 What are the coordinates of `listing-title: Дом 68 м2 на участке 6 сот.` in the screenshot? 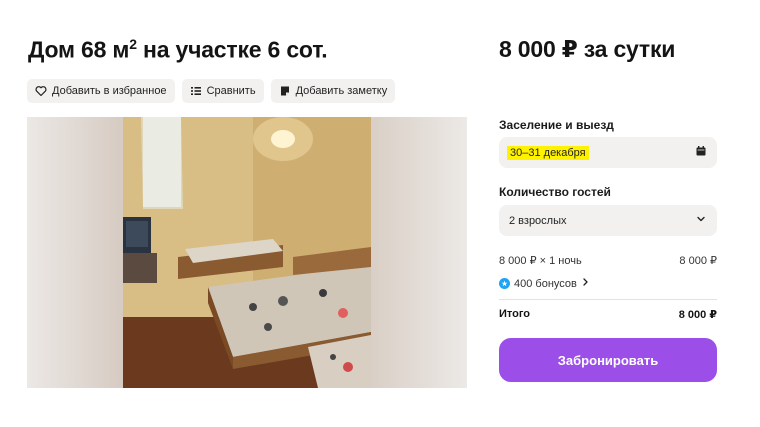 It's located at (178, 50).